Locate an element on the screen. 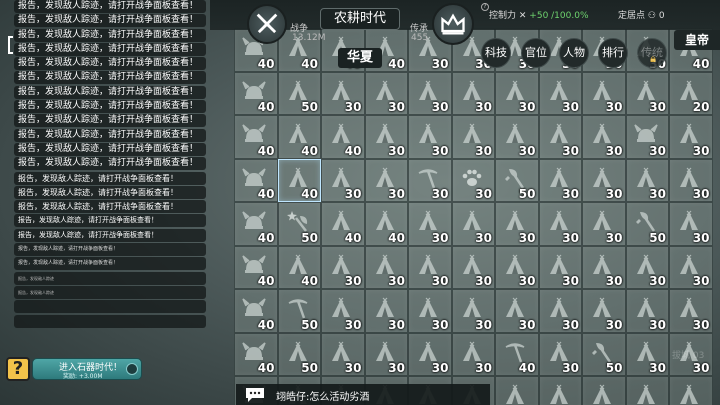 This screenshot has height=405, width=720. legacy-button is located at coordinates (453, 24).